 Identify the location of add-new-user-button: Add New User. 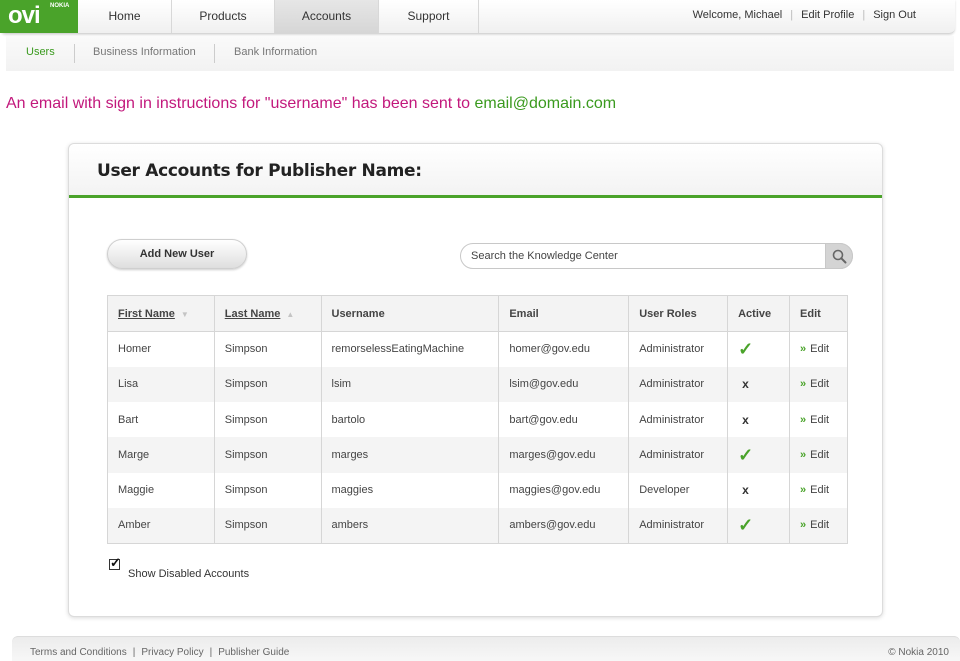
(177, 254).